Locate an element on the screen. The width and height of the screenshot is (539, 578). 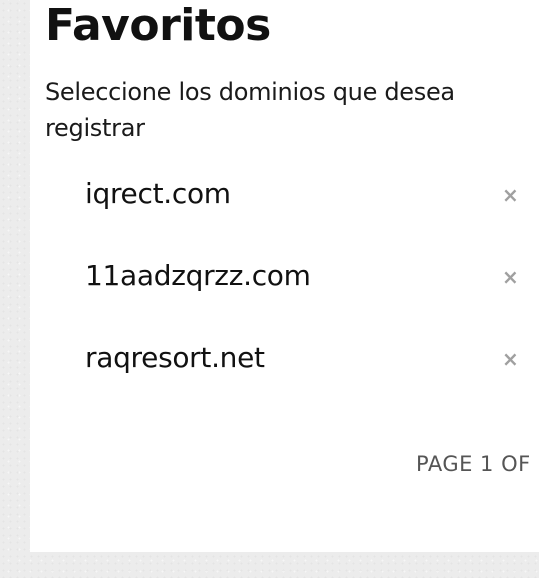
list-item: raqresort.net × is located at coordinates (312, 377).